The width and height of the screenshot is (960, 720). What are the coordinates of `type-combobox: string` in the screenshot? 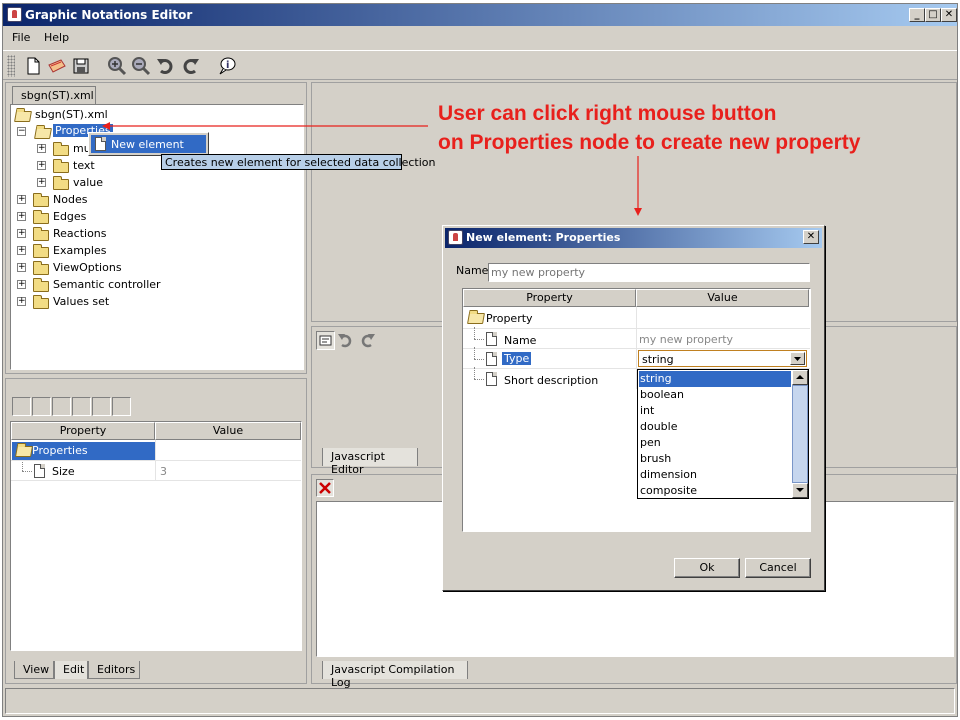 It's located at (722, 358).